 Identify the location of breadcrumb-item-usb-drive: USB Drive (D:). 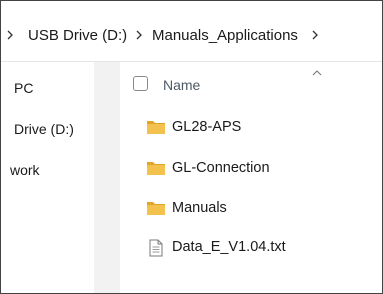
(77, 36).